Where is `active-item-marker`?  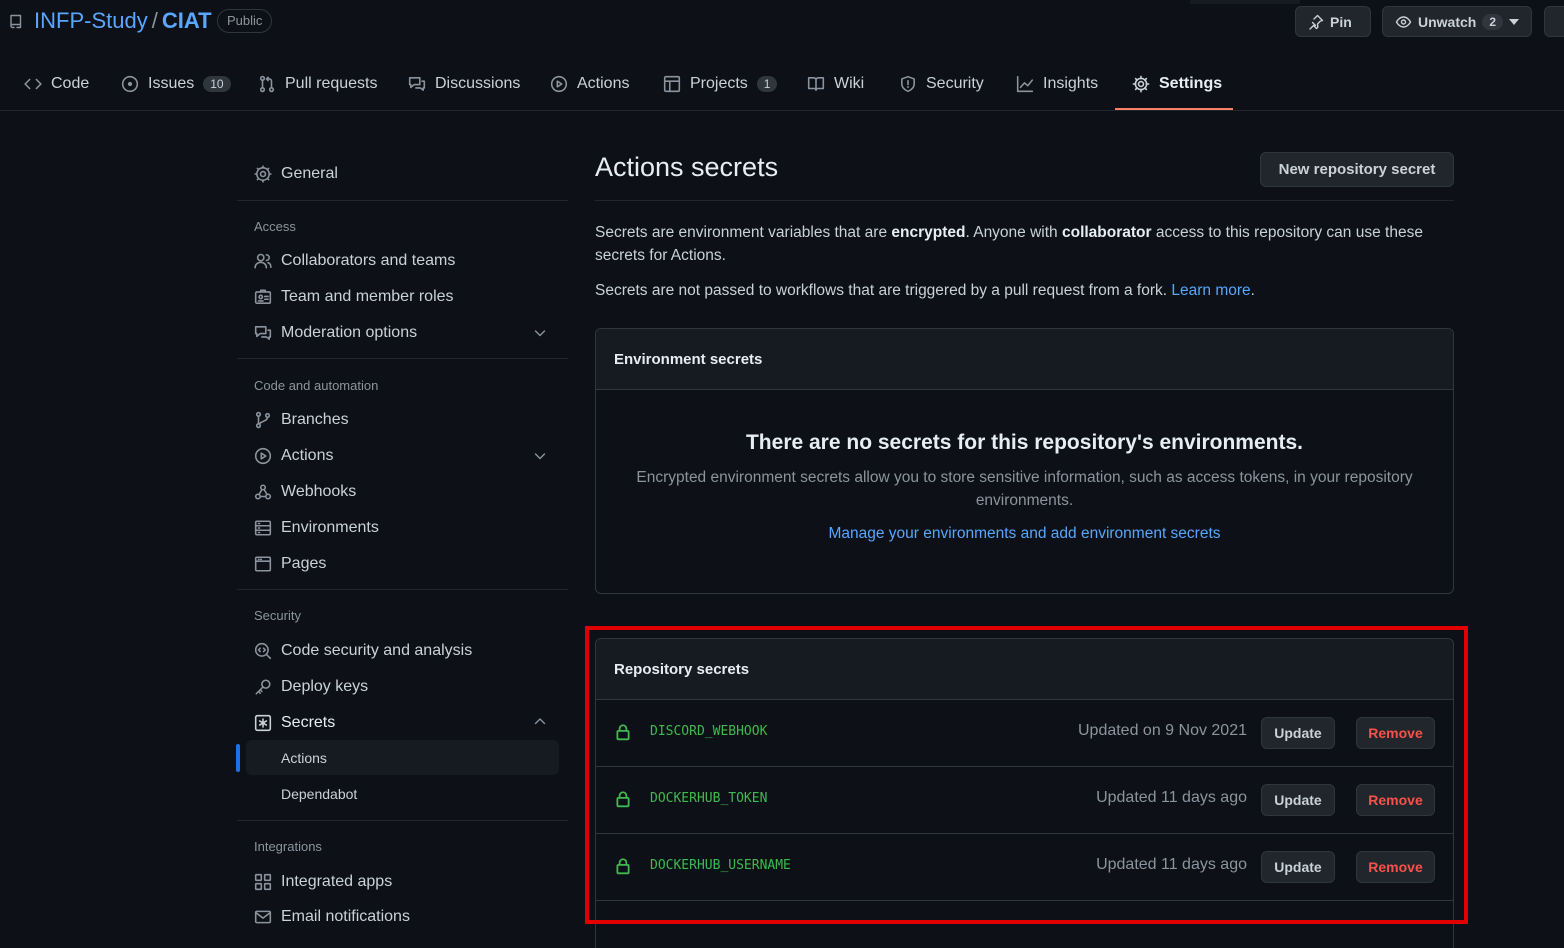 active-item-marker is located at coordinates (238, 758).